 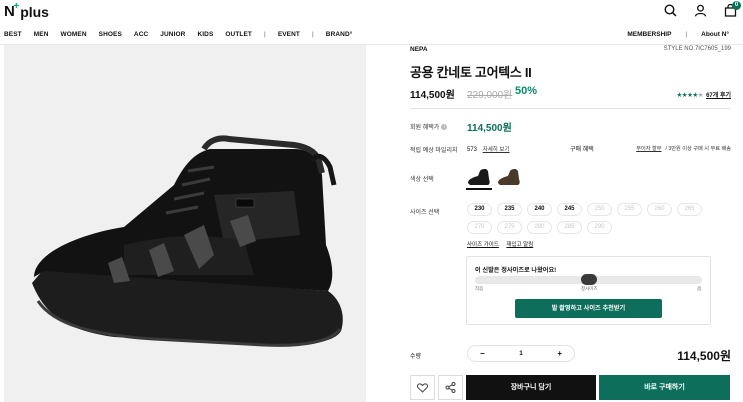 I want to click on qty-value: 1, so click(x=521, y=353).